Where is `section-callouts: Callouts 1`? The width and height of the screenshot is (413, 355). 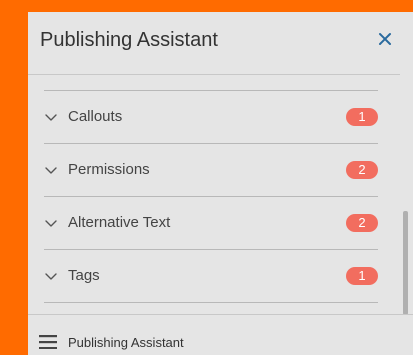
section-callouts: Callouts 1 is located at coordinates (211, 117).